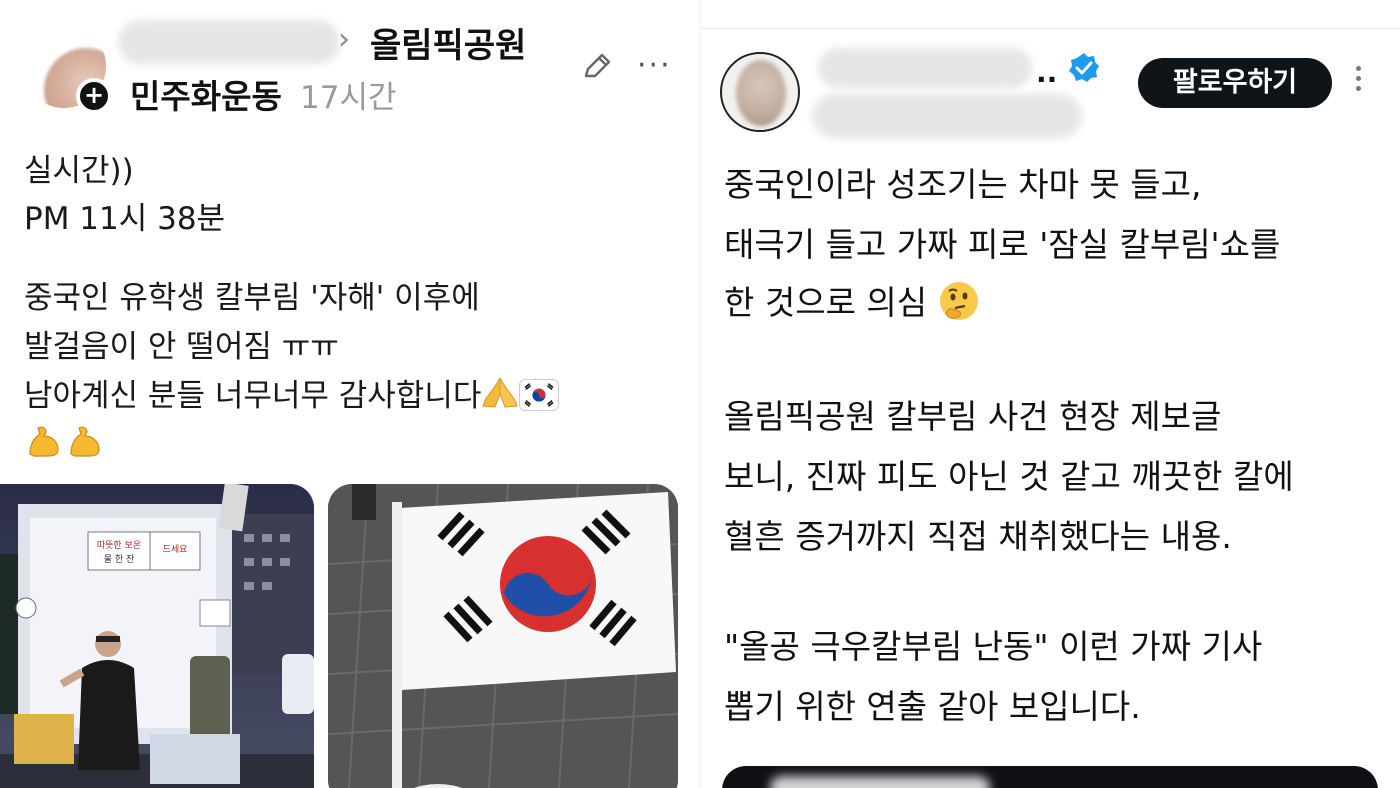 The height and width of the screenshot is (788, 1400). What do you see at coordinates (1235, 83) in the screenshot?
I see `follow-button: 팔로우하기` at bounding box center [1235, 83].